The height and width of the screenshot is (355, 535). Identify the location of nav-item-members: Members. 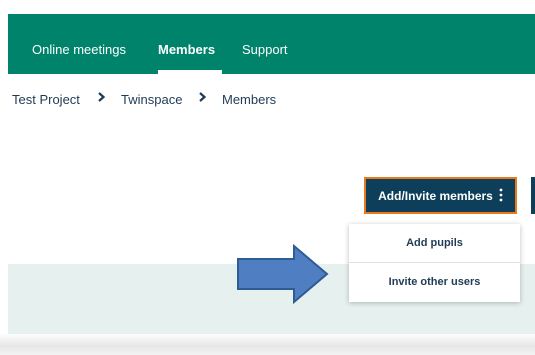
(186, 49).